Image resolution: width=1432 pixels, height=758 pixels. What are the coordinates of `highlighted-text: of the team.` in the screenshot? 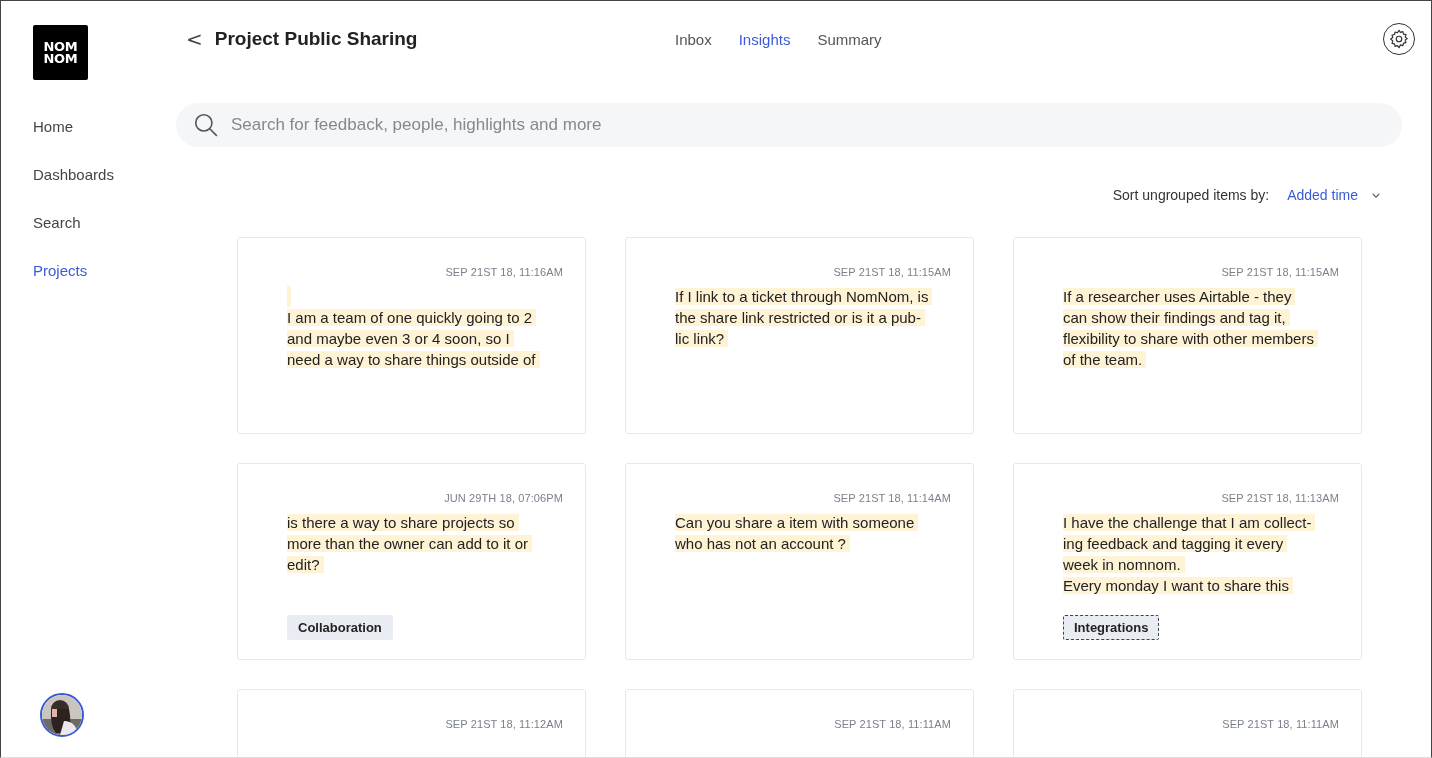 It's located at (1105, 359).